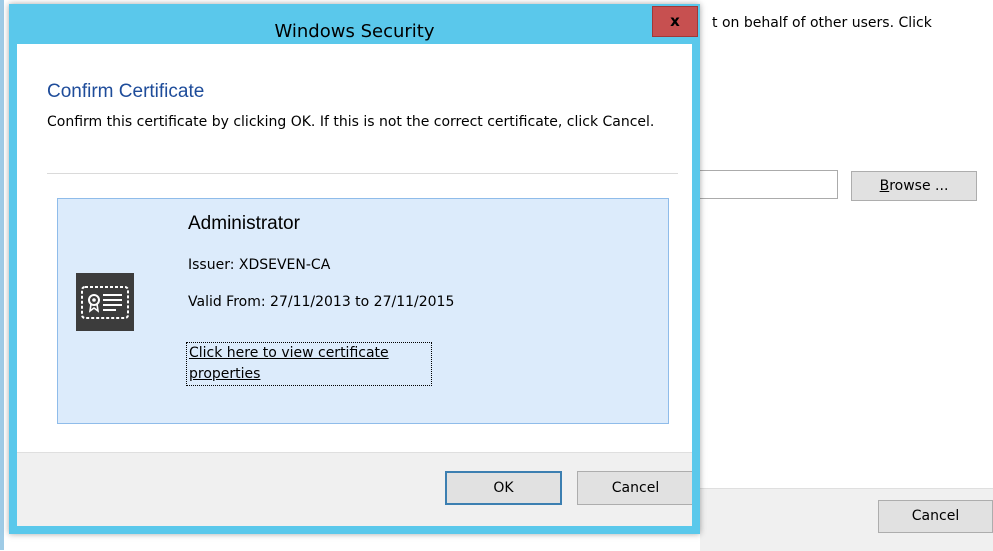 The height and width of the screenshot is (551, 993). I want to click on dialog-footer: OK Cancel, so click(354, 489).